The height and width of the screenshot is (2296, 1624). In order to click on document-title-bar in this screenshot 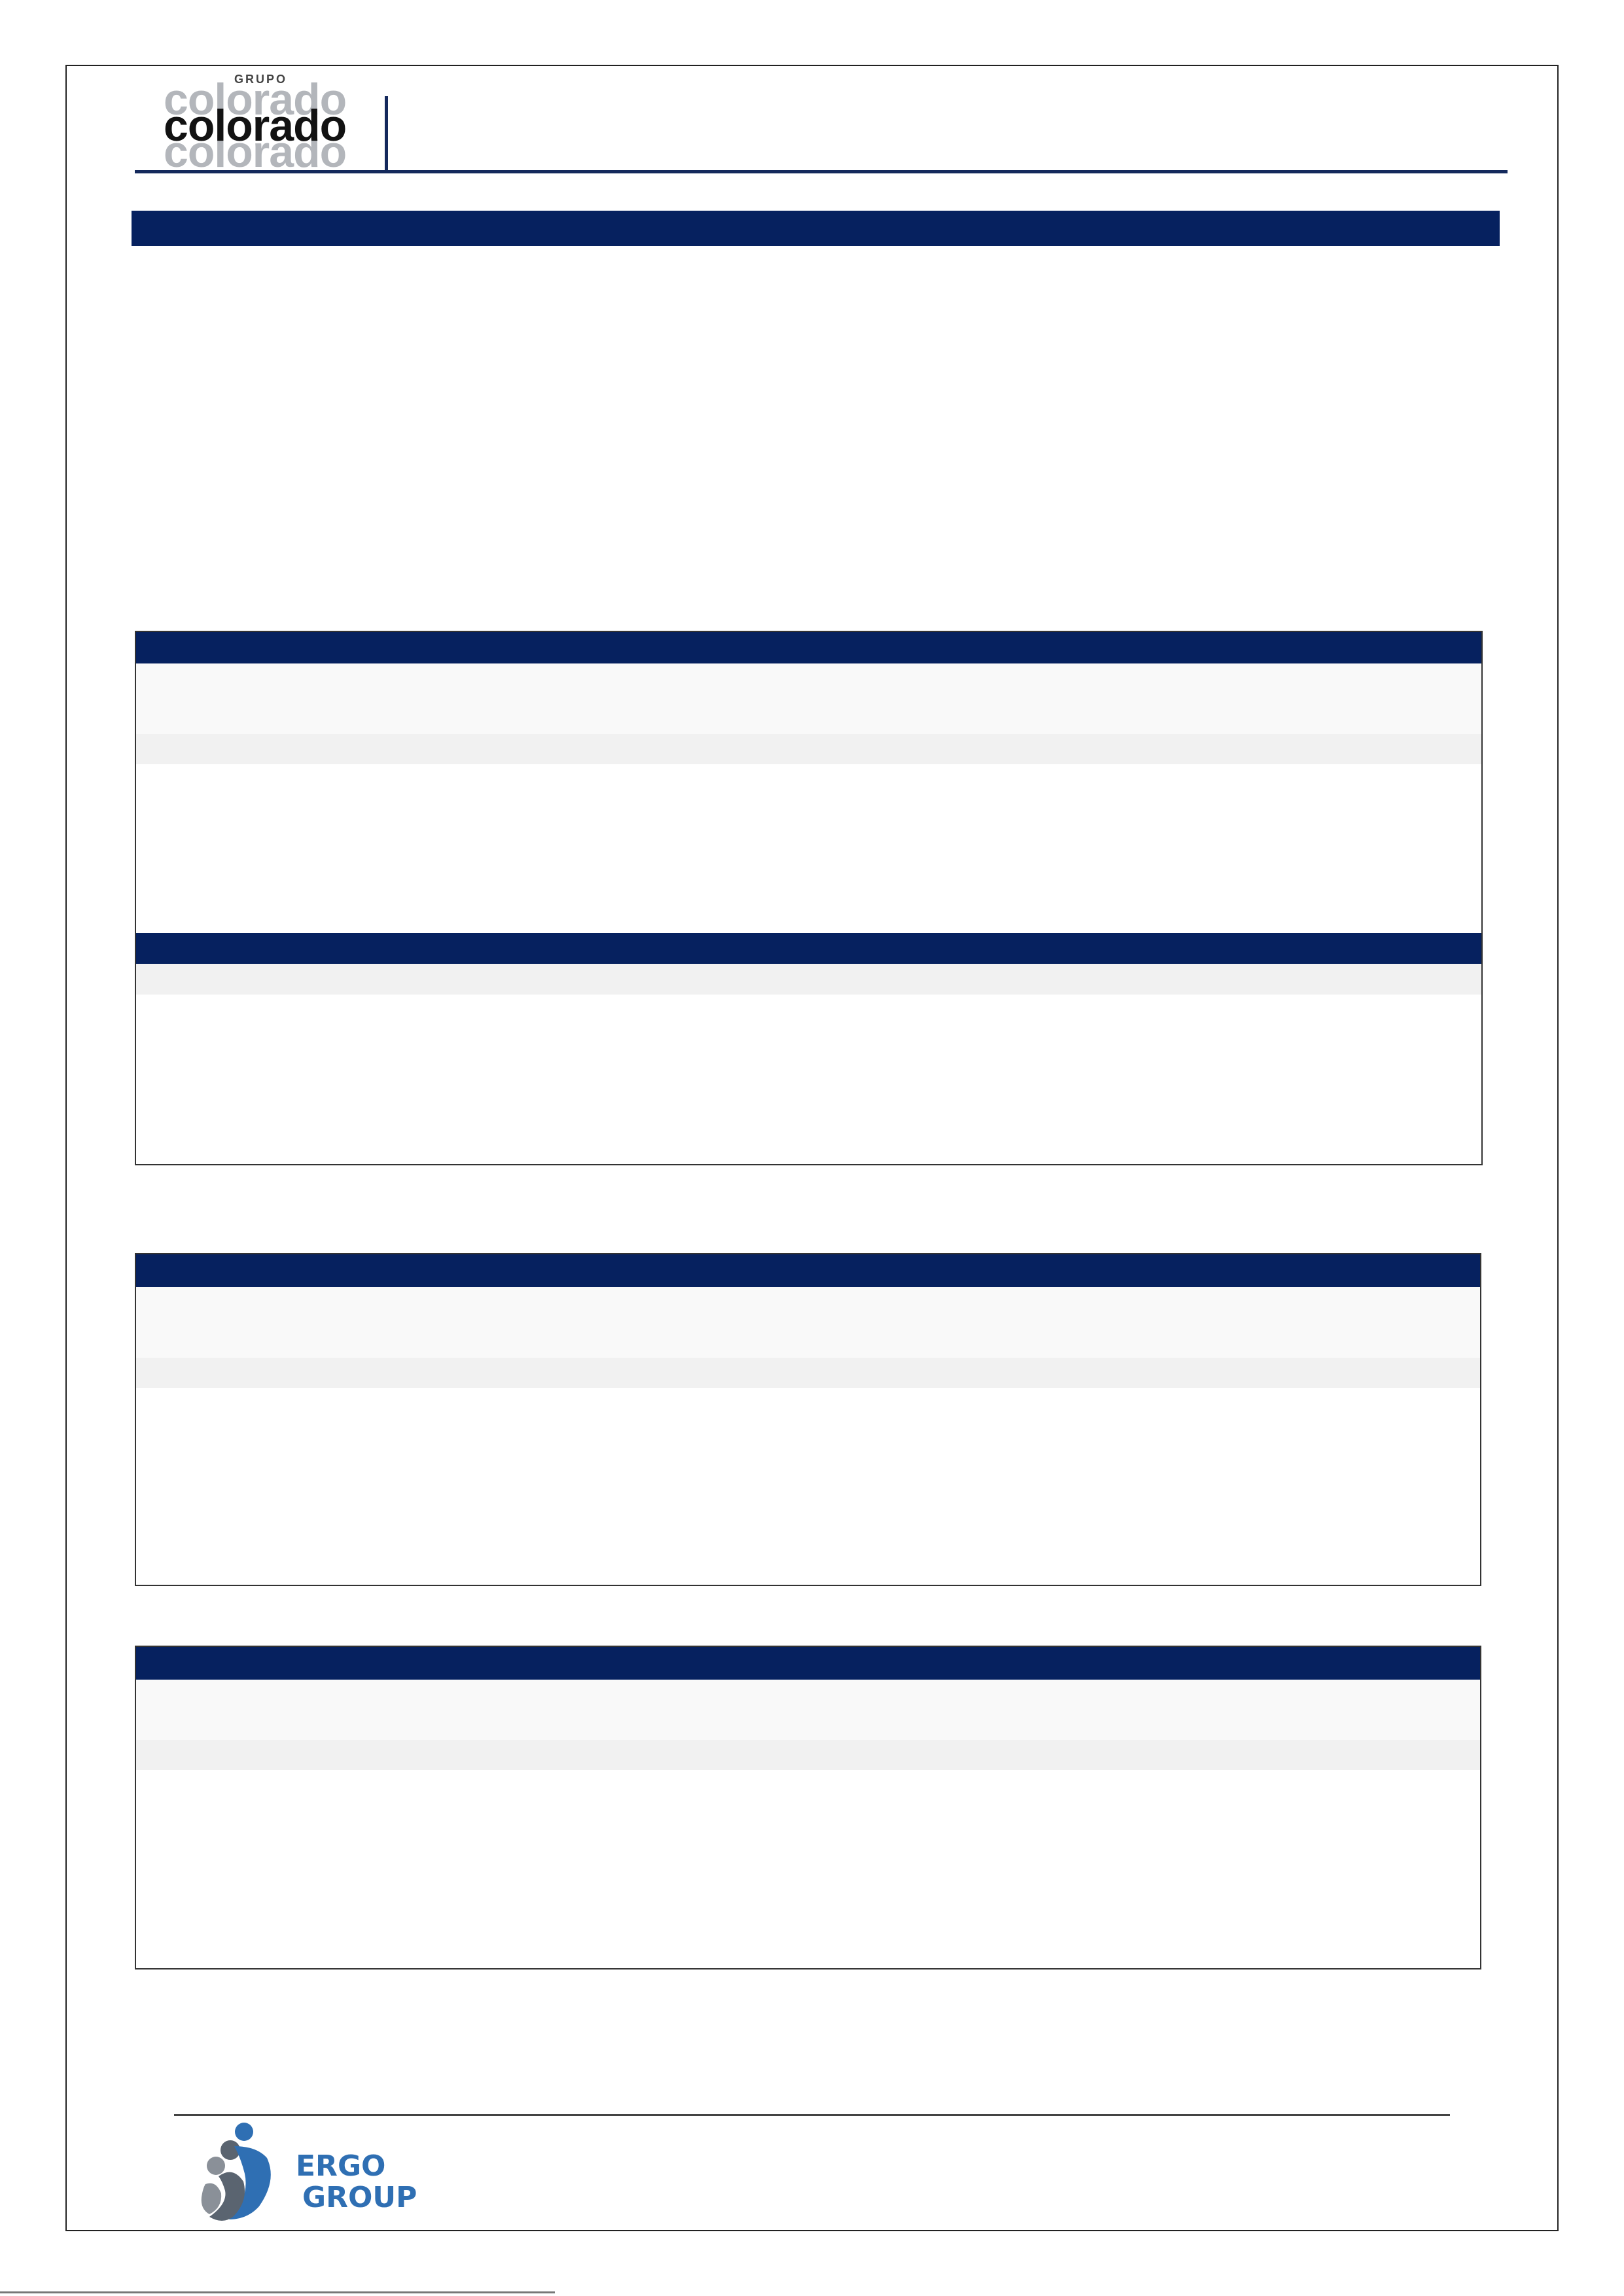, I will do `click(816, 228)`.